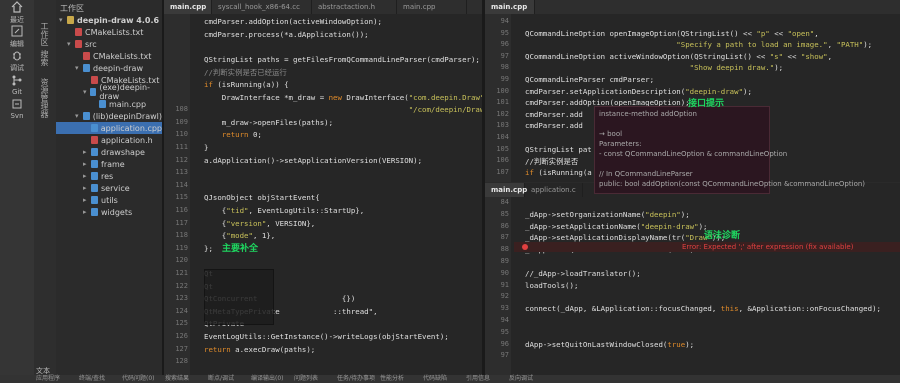  What do you see at coordinates (504, 331) in the screenshot?
I see `line-number: 95` at bounding box center [504, 331].